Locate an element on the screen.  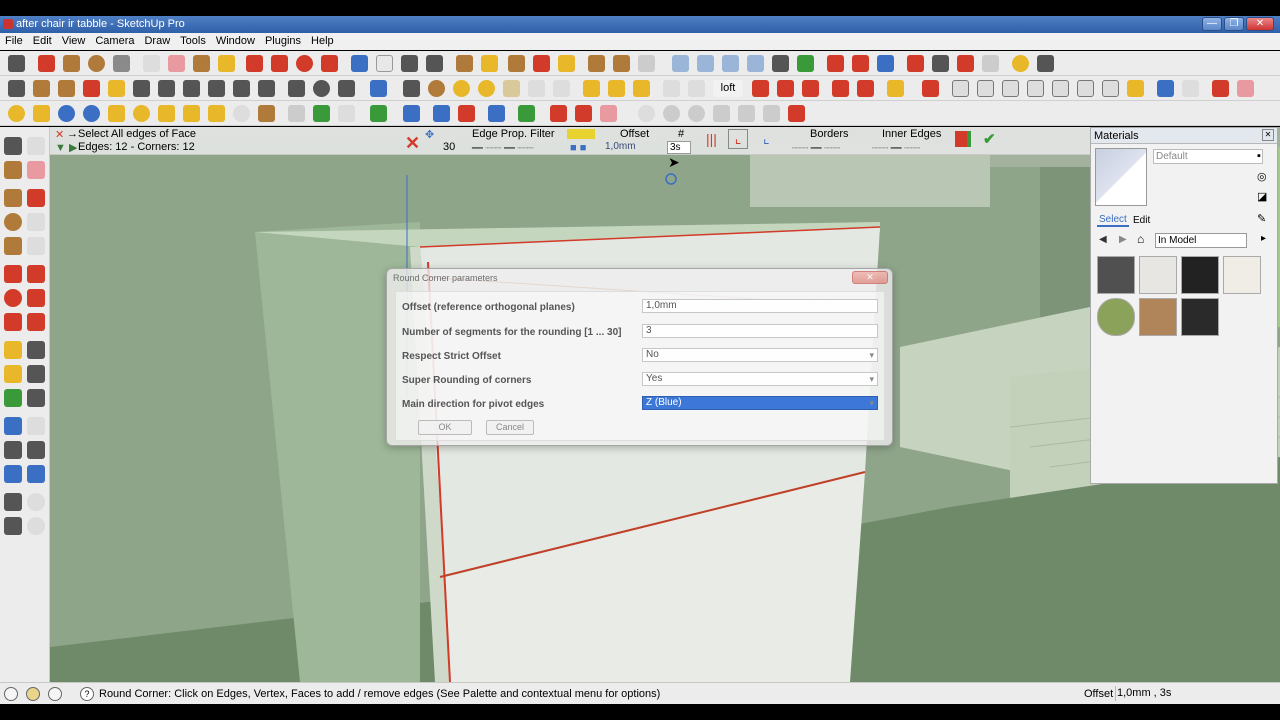
menu-window: Window is located at coordinates (235, 41).